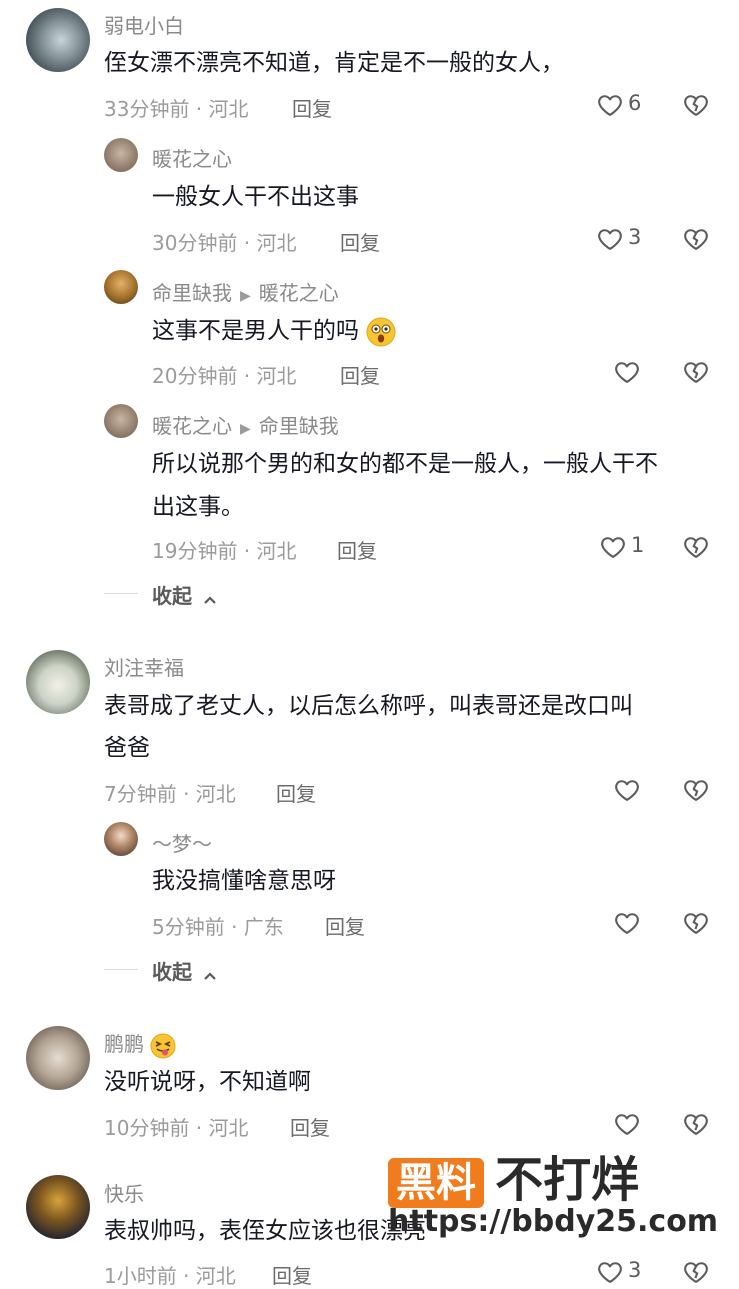 The height and width of the screenshot is (1289, 739). Describe the element at coordinates (176, 109) in the screenshot. I see `comment-time-location: 33分钟前 · 河北` at that location.